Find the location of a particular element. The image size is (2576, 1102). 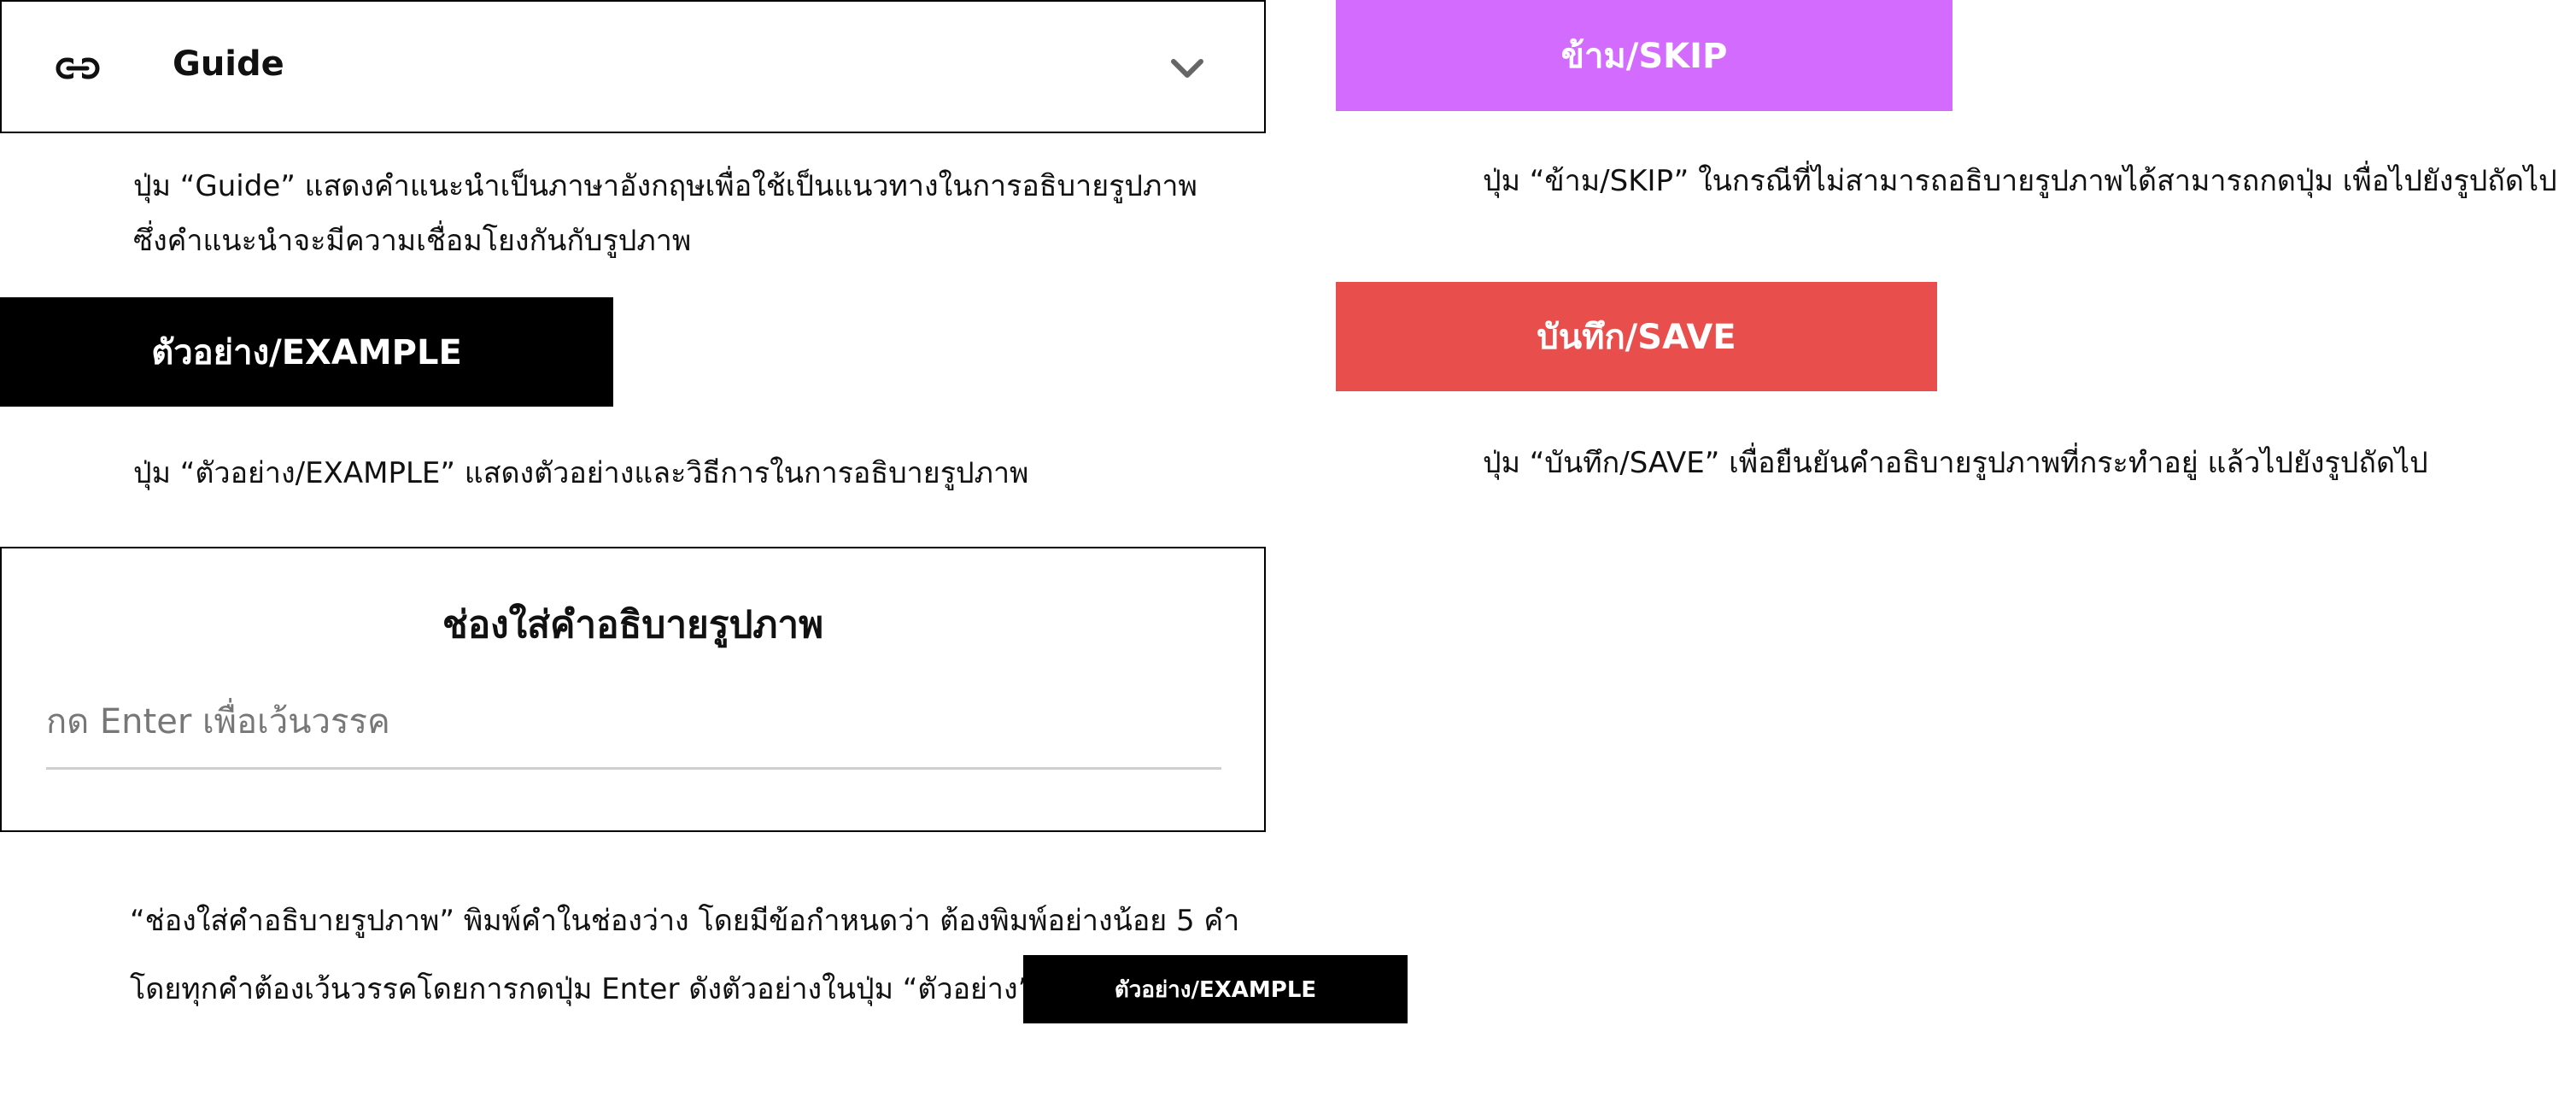

description-panel: ช่องใส่คำอธิบายรูปภาพ is located at coordinates (633, 689).